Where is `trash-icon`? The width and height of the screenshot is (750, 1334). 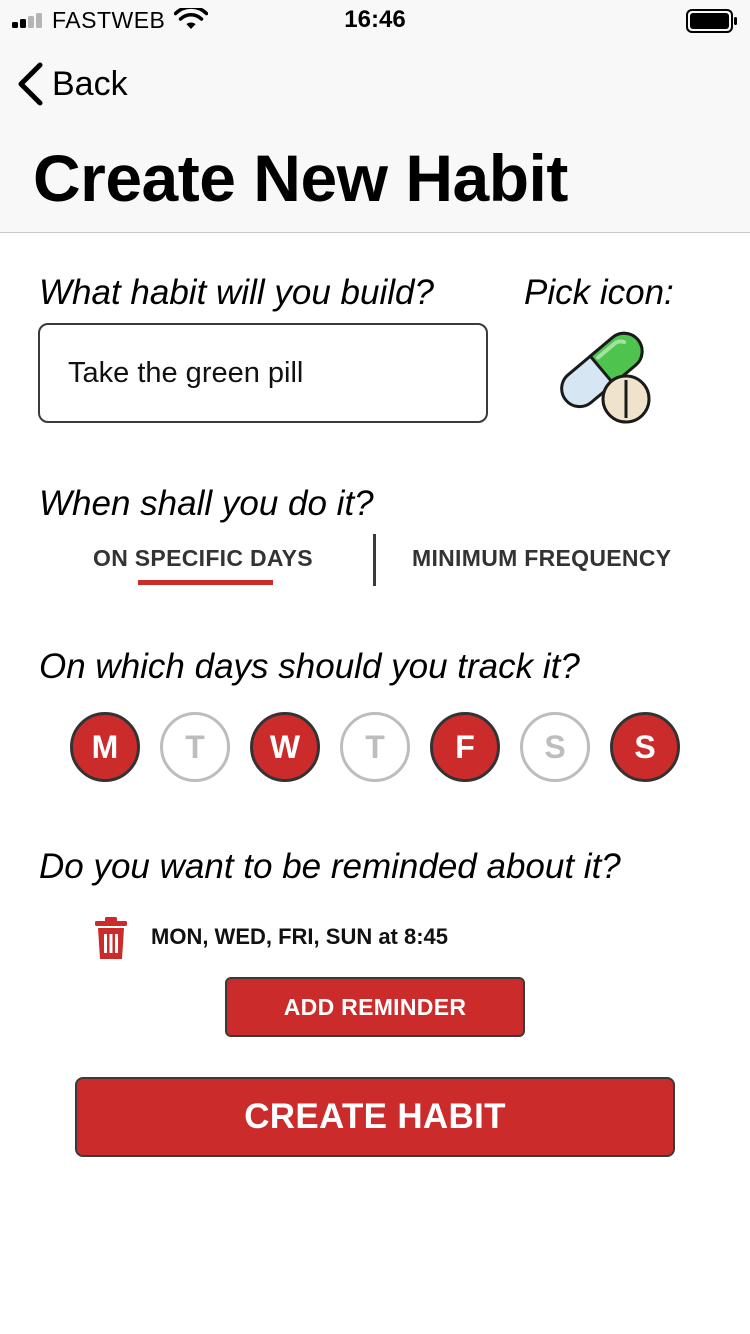 trash-icon is located at coordinates (111, 938).